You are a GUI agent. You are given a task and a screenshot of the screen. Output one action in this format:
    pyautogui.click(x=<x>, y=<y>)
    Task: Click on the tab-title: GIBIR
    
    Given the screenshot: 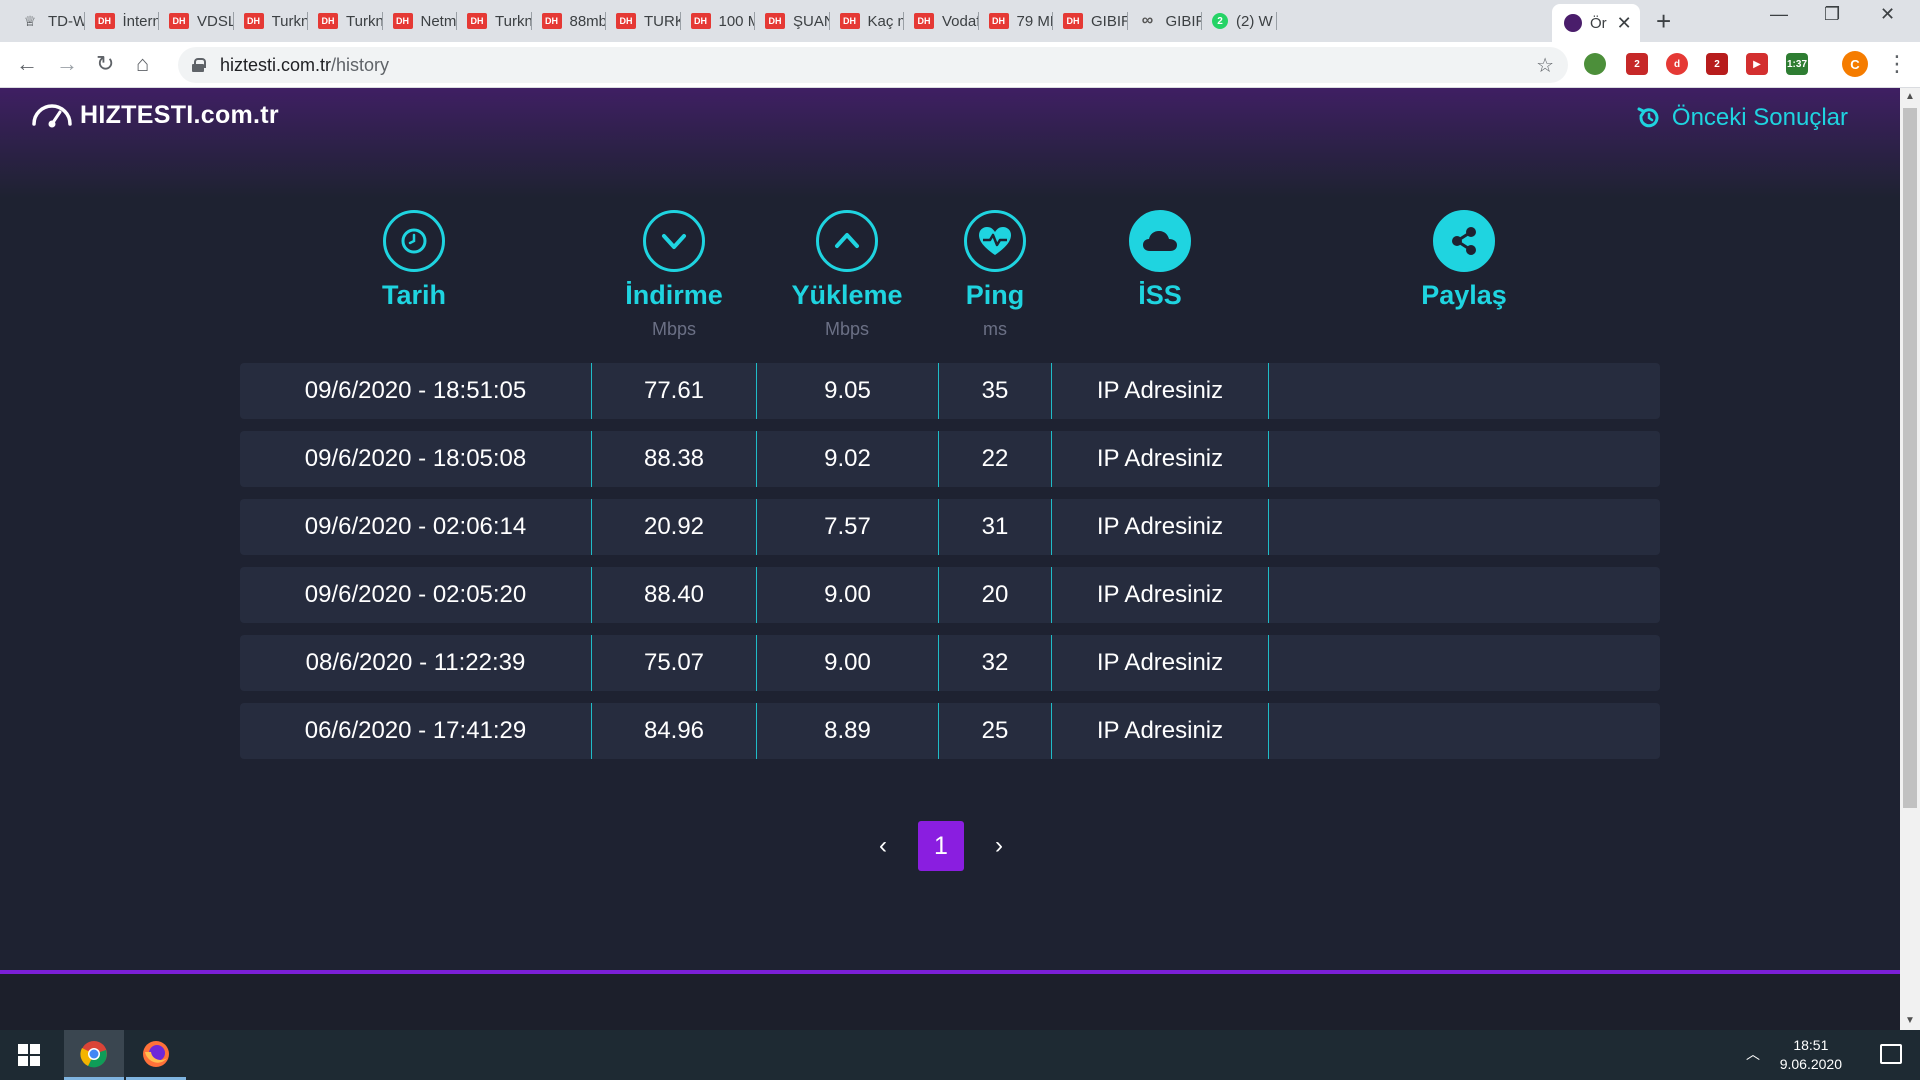 What is the action you would take?
    pyautogui.click(x=1109, y=21)
    